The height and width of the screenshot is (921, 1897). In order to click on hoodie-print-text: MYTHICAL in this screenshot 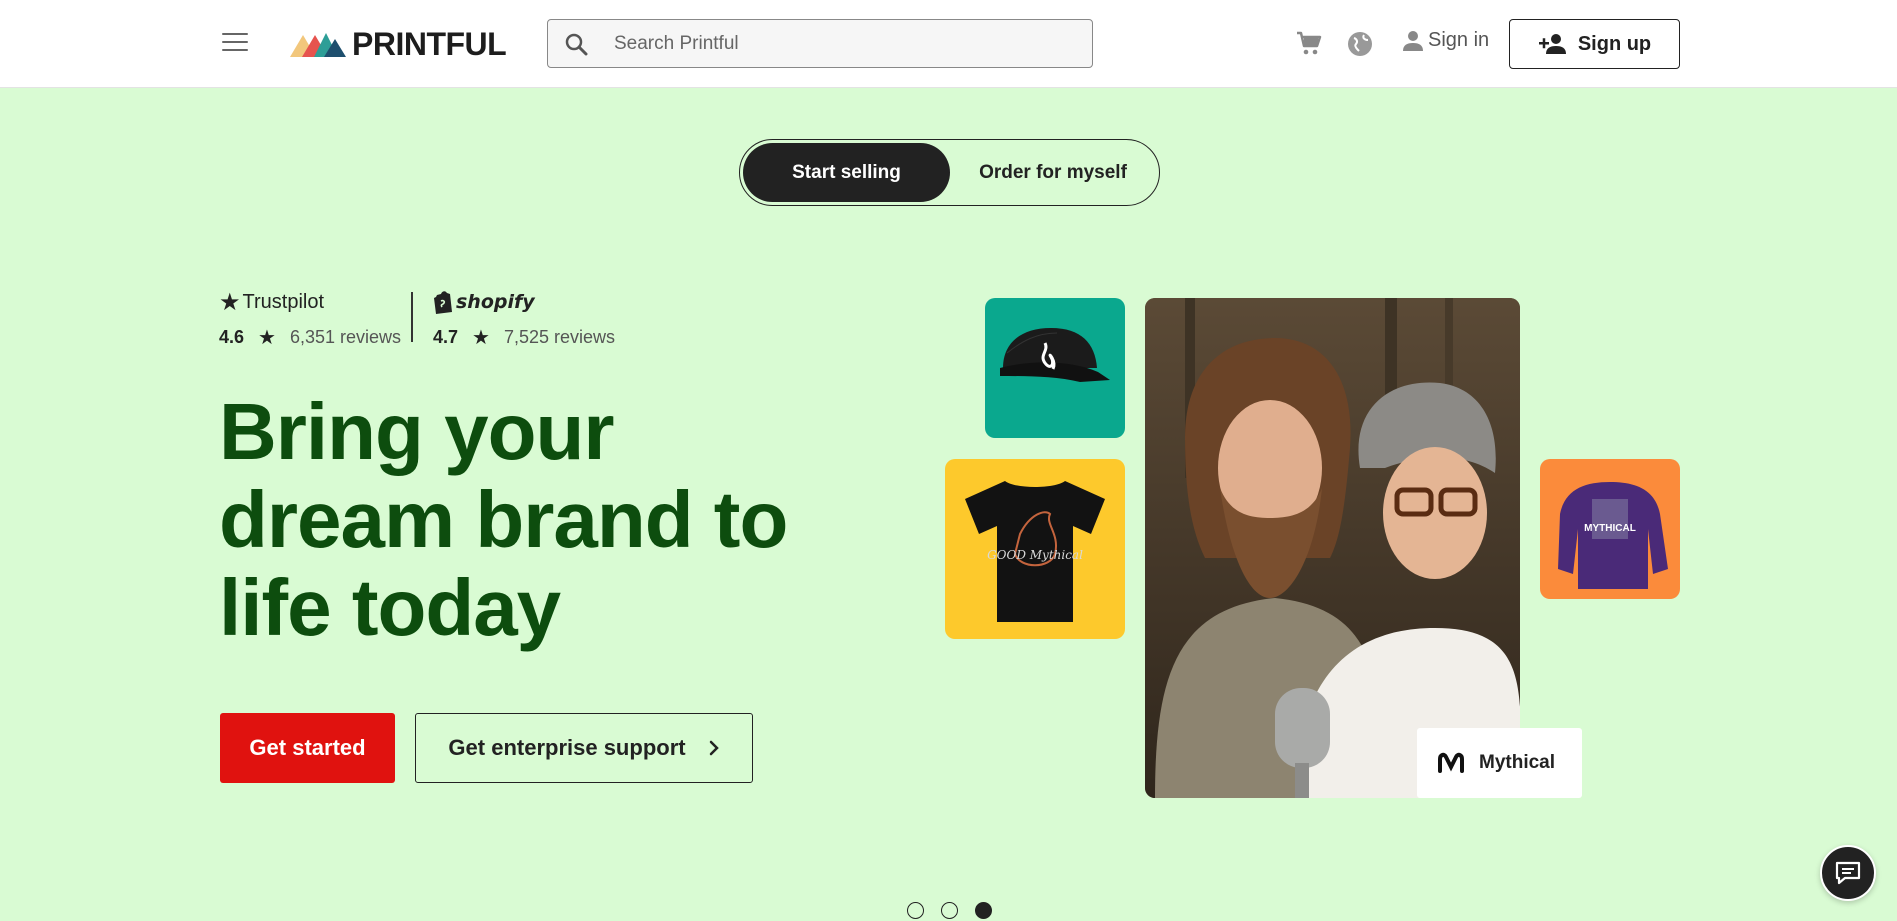, I will do `click(1610, 528)`.